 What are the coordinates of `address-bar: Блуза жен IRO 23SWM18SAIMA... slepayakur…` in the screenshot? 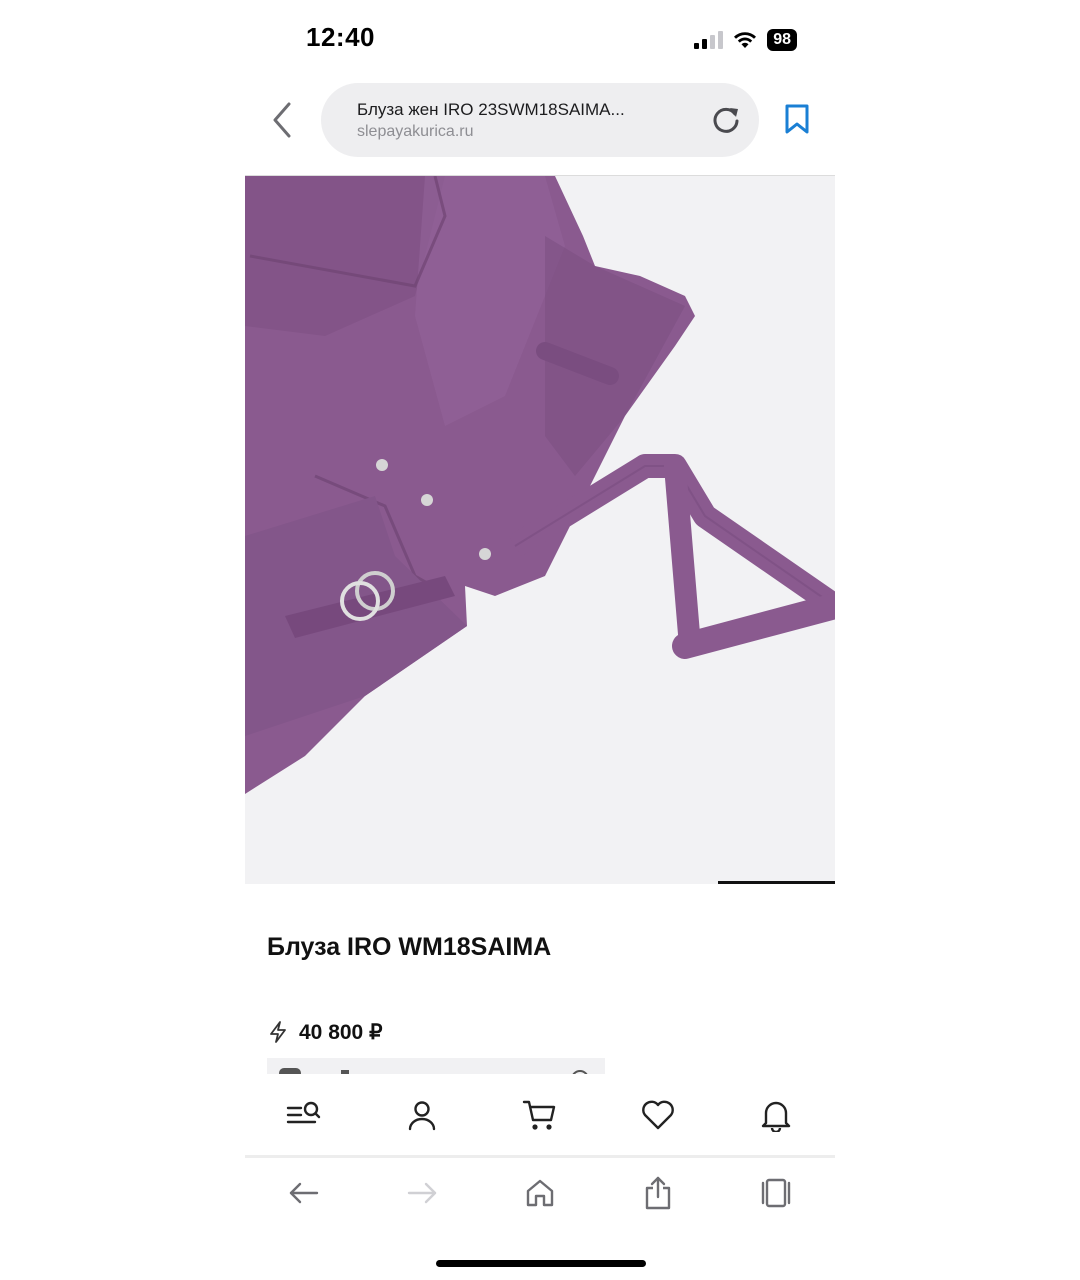 It's located at (540, 120).